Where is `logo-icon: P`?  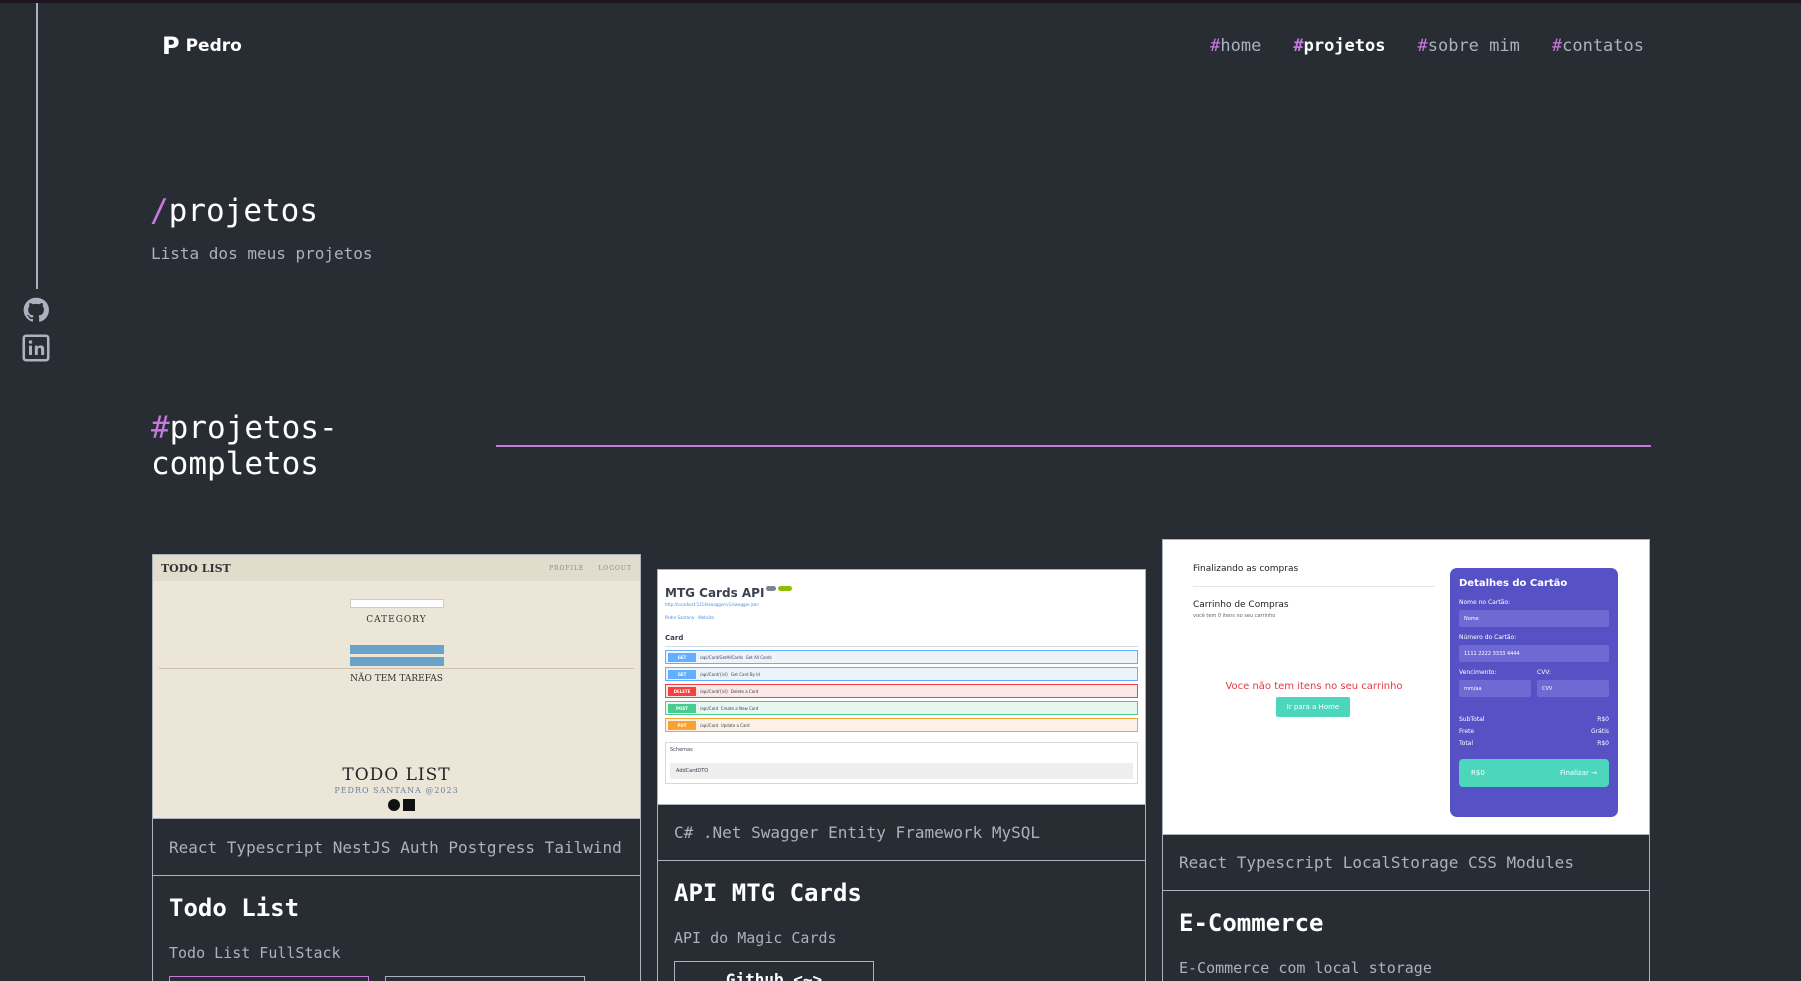 logo-icon: P is located at coordinates (171, 46).